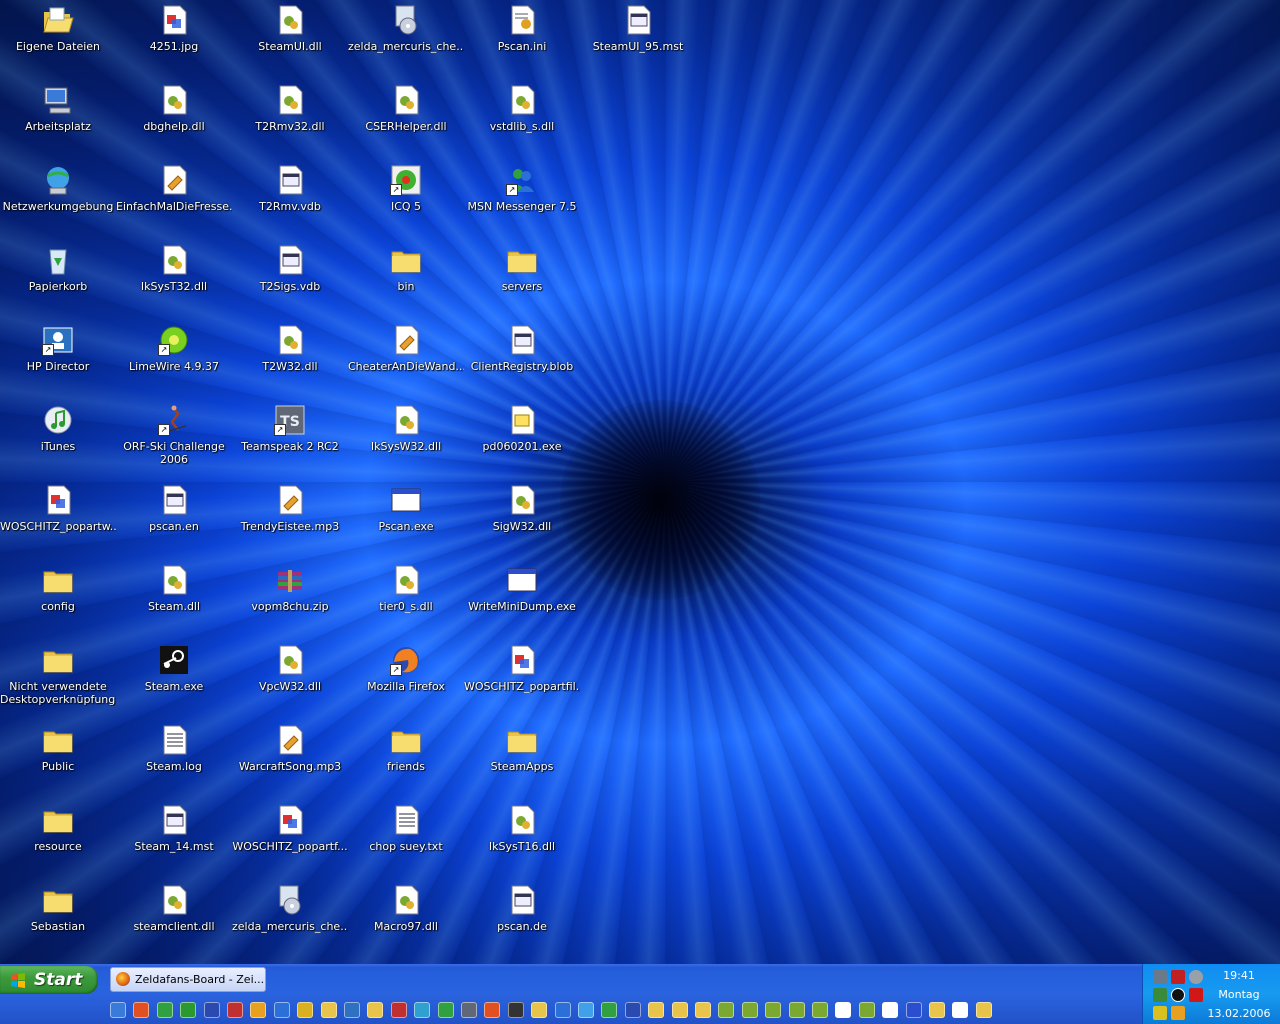 This screenshot has height=1024, width=1280. What do you see at coordinates (1160, 977) in the screenshot?
I see `network-tray-icon` at bounding box center [1160, 977].